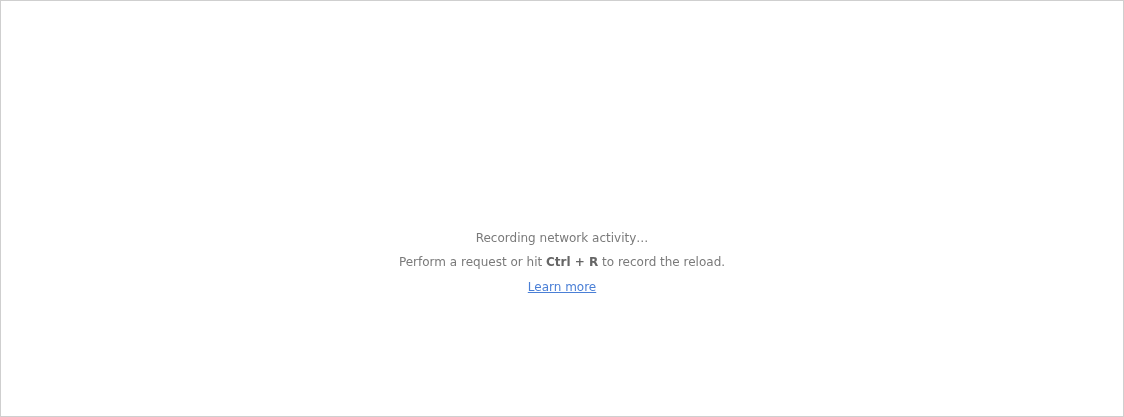 The height and width of the screenshot is (417, 1124). I want to click on hint-text: Perform a request or hit Ctrl + R to record the reload., so click(562, 262).